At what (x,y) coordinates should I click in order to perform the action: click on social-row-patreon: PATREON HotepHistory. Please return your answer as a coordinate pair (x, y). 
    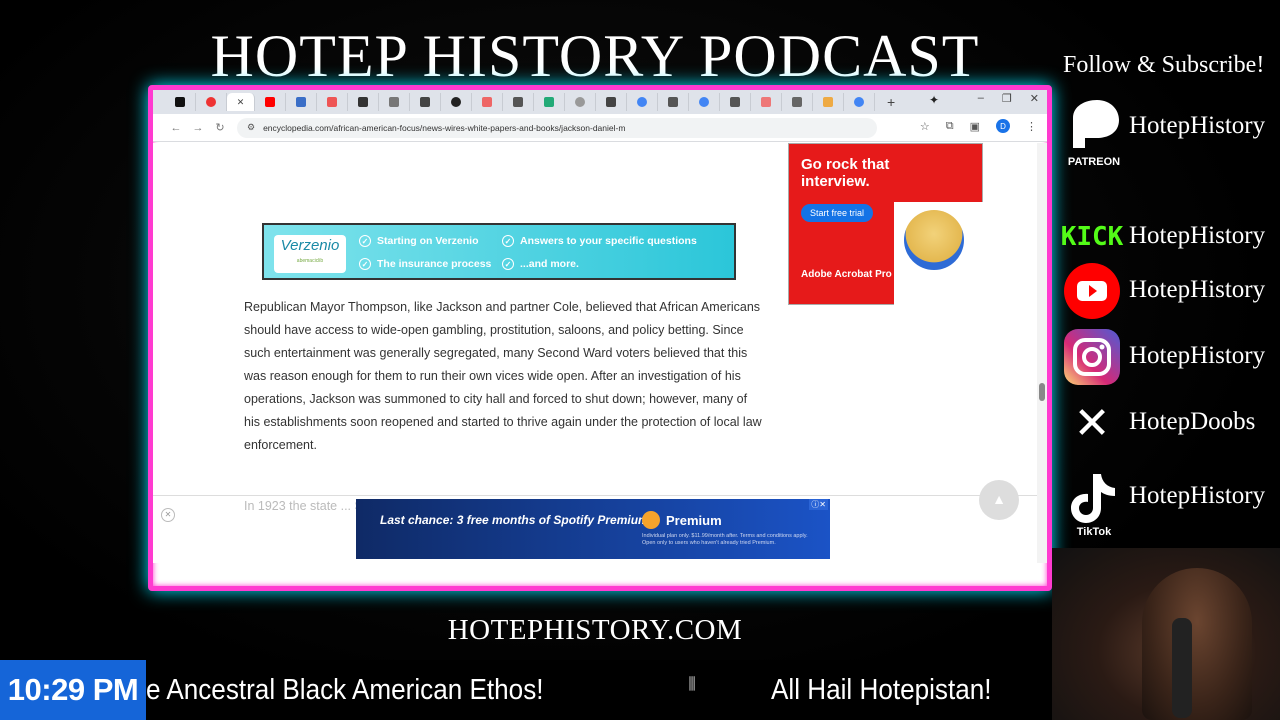
    Looking at the image, I should click on (1169, 133).